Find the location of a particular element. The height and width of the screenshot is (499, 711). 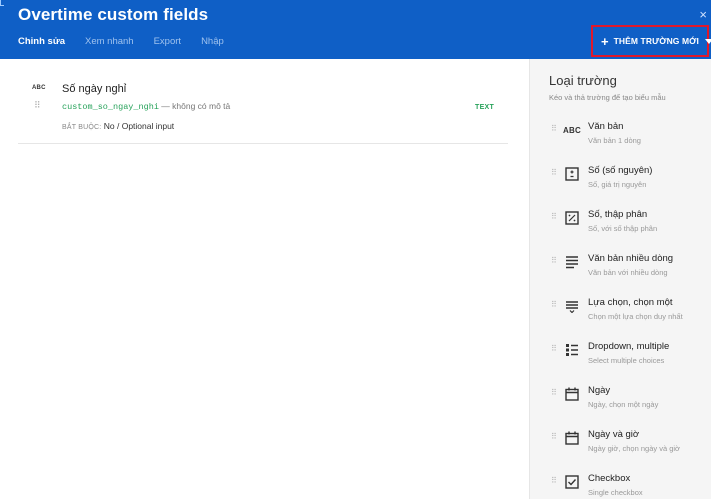

field-type-name: Lựa chọn, chọn một is located at coordinates (630, 302).